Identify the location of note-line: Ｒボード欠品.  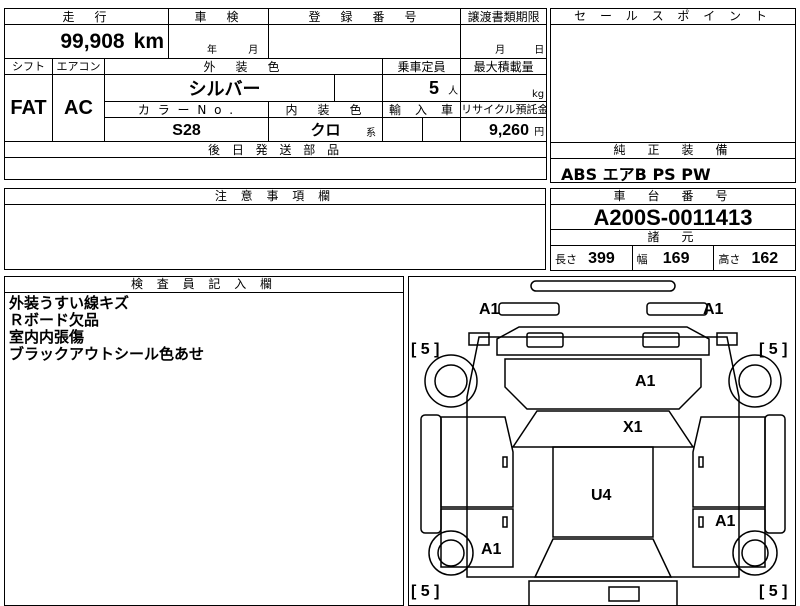
(54, 320).